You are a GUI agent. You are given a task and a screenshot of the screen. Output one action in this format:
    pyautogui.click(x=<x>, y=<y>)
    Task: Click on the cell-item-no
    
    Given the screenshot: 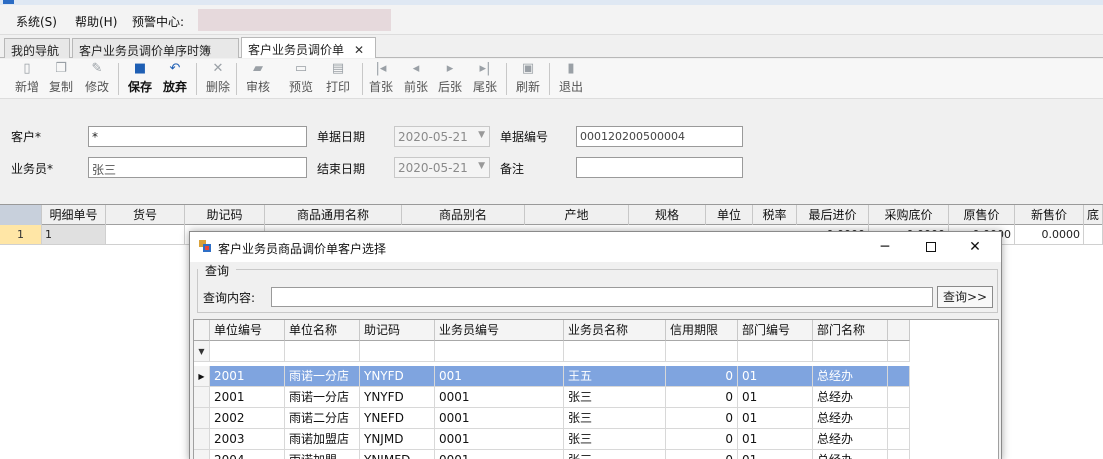 What is the action you would take?
    pyautogui.click(x=145, y=235)
    